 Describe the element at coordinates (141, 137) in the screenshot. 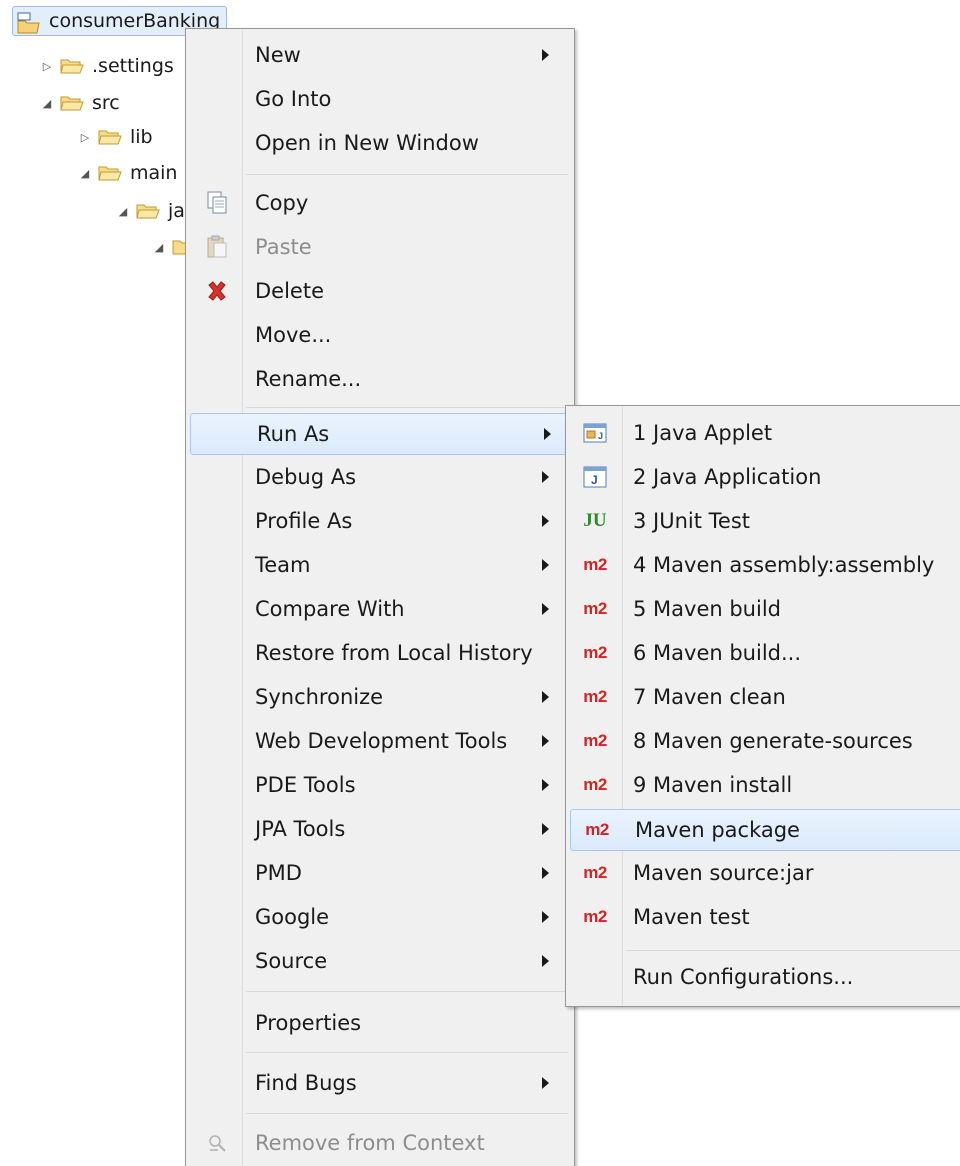

I see `tree-item-label: lib` at that location.